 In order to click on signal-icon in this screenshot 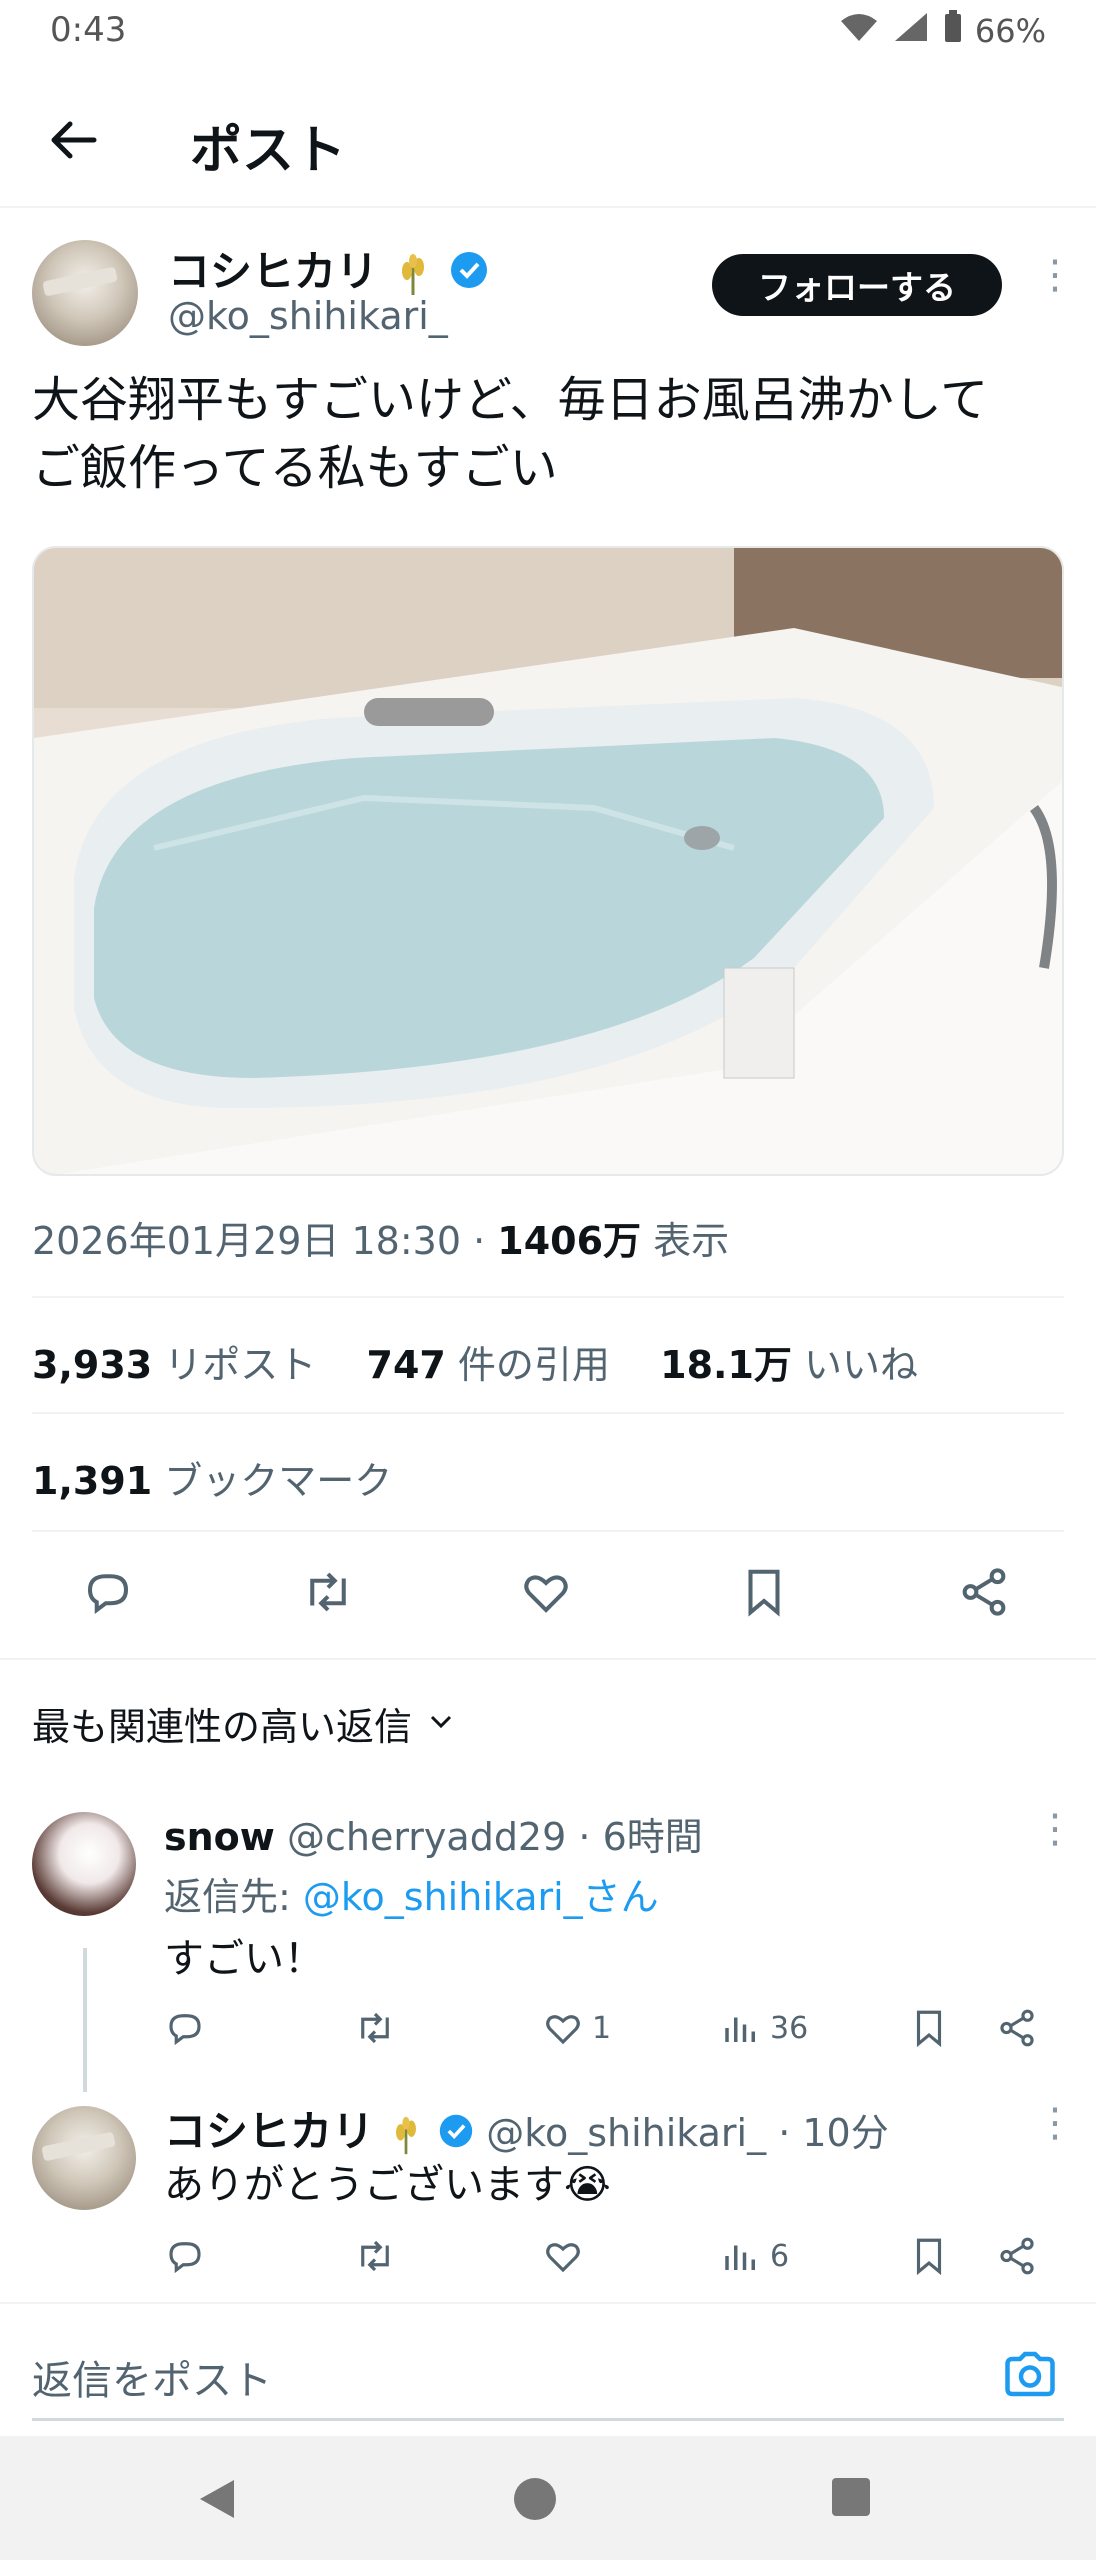, I will do `click(911, 31)`.